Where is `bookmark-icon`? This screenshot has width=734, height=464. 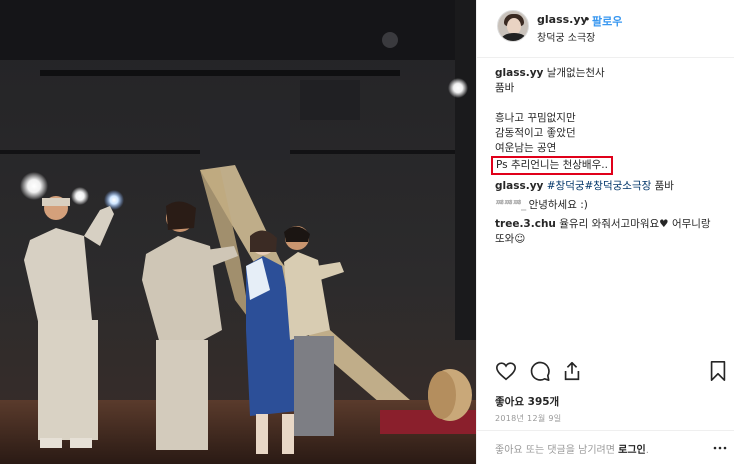 bookmark-icon is located at coordinates (718, 371).